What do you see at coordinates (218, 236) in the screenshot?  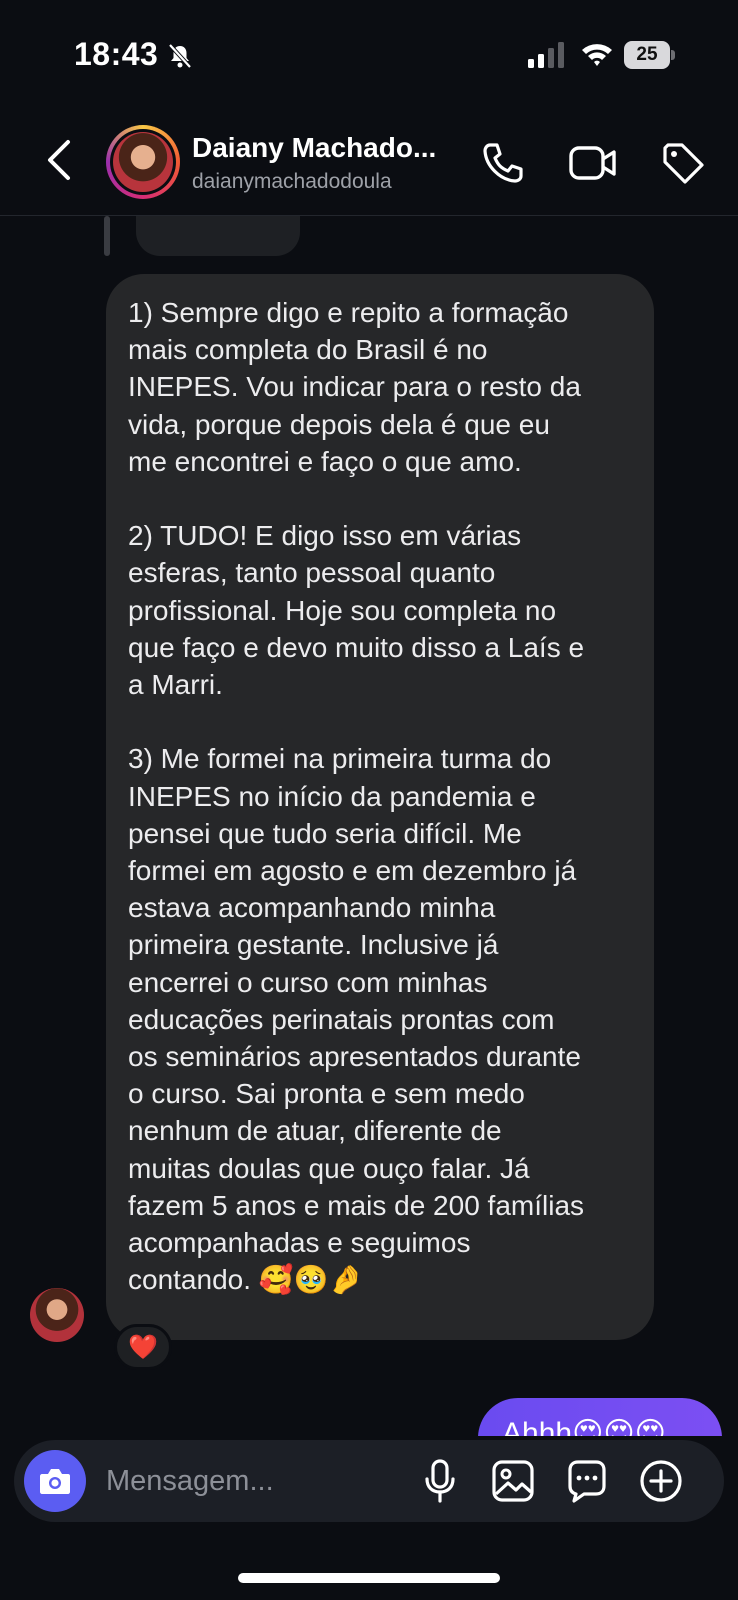 I see `previous-message` at bounding box center [218, 236].